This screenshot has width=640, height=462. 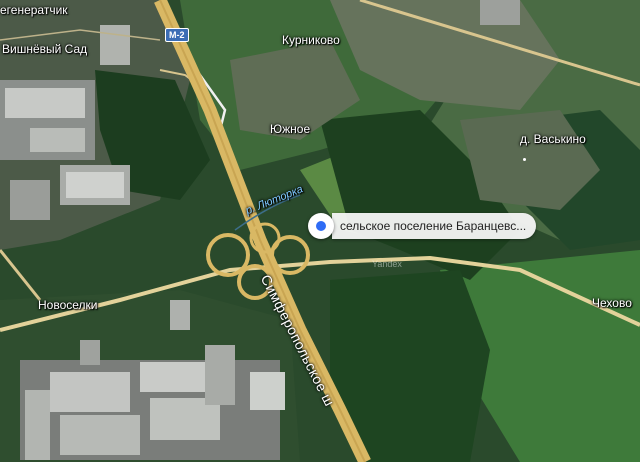 What do you see at coordinates (311, 40) in the screenshot?
I see `label-kurnikovo: Курниково` at bounding box center [311, 40].